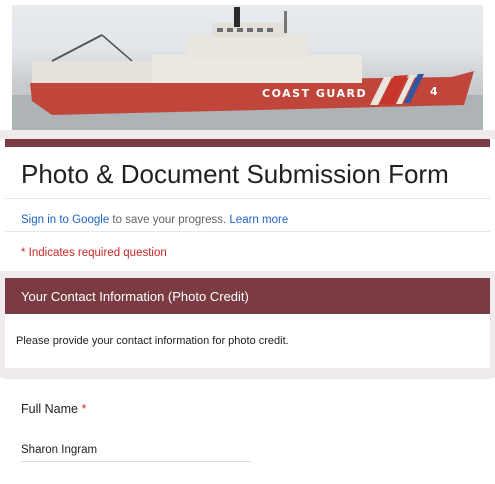 Image resolution: width=495 pixels, height=484 pixels. I want to click on form-title: Photo & Document Submission Form, so click(235, 174).